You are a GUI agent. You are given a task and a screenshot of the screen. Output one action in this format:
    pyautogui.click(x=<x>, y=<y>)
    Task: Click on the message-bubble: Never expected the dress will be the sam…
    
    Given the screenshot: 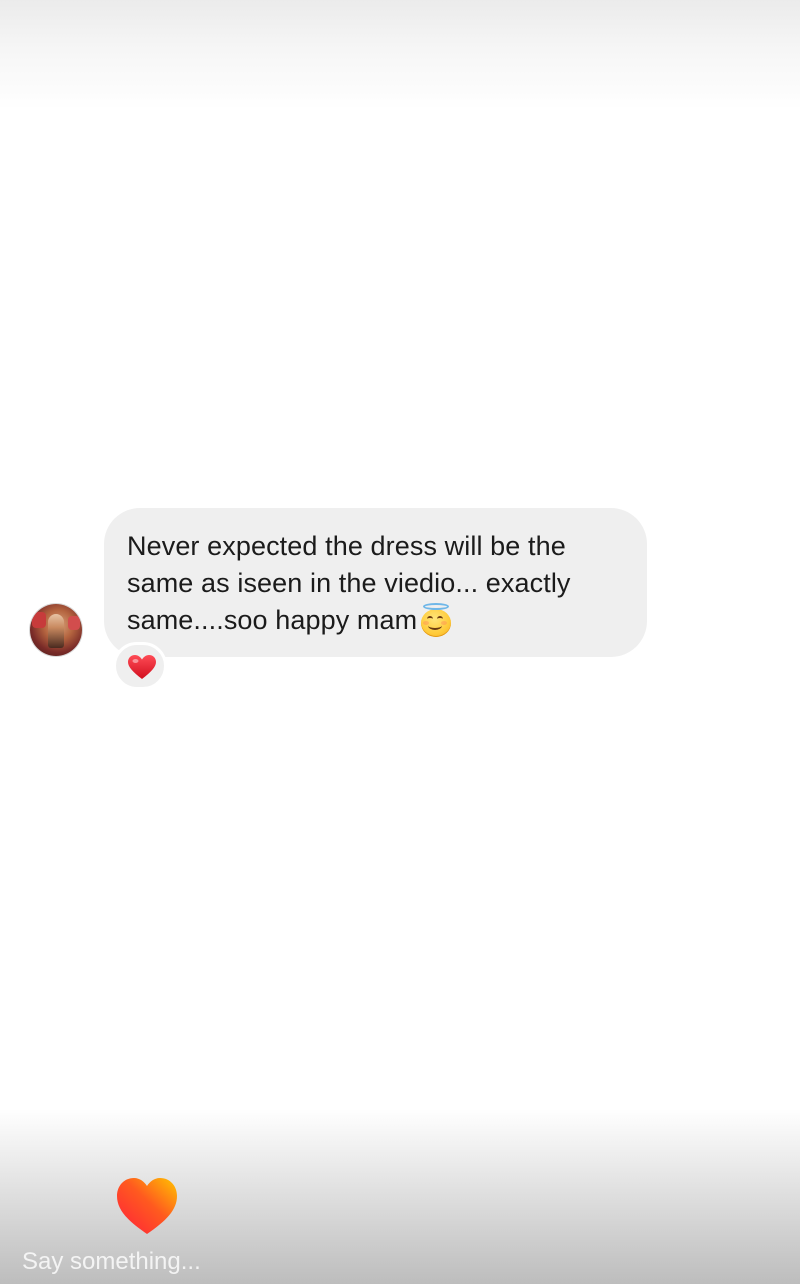 What is the action you would take?
    pyautogui.click(x=375, y=582)
    